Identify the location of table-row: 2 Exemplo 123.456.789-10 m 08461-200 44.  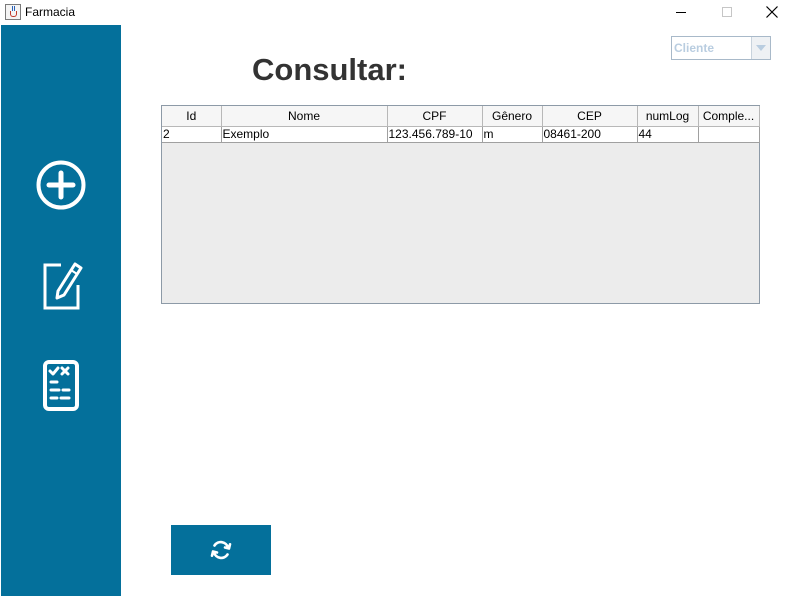
(461, 134).